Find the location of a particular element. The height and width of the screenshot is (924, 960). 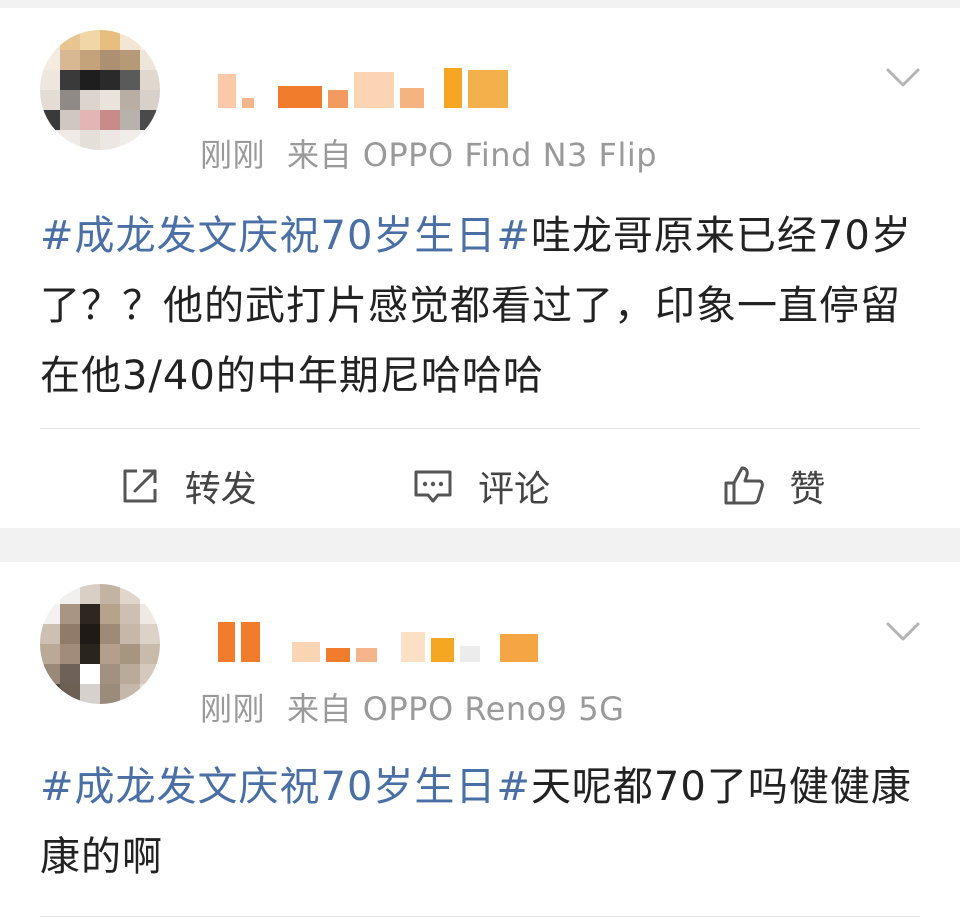

post-meta: 刚刚 来自 OPPO Find N3 Flip is located at coordinates (428, 153).